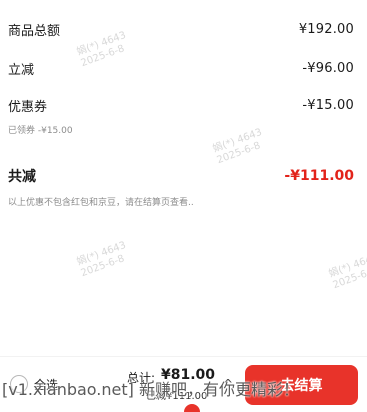  What do you see at coordinates (181, 105) in the screenshot?
I see `coupon-row: 优惠券 -¥15.00` at bounding box center [181, 105].